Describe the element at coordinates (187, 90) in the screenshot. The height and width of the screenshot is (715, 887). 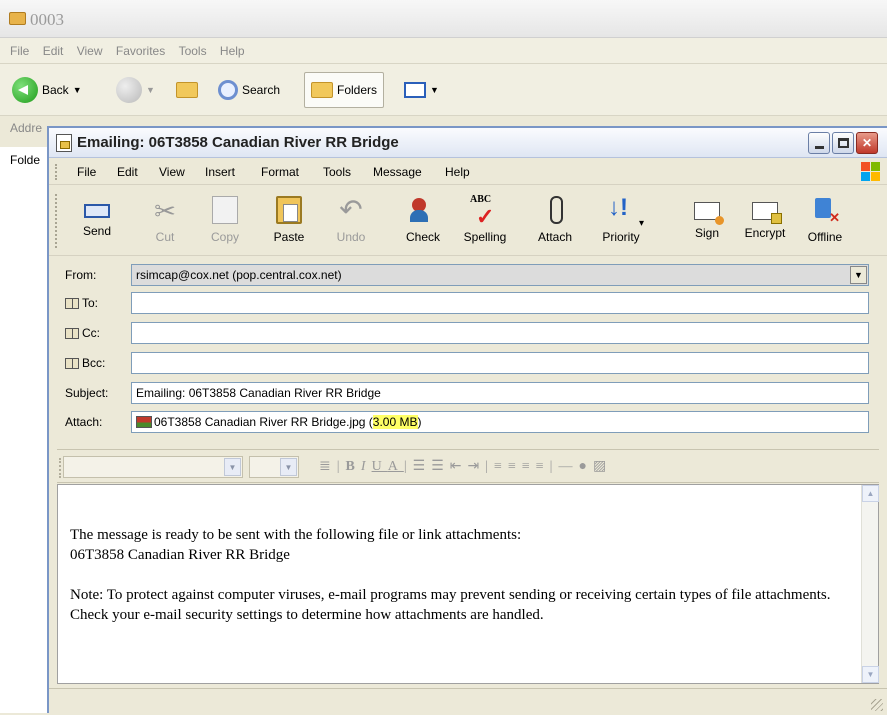
I see `up-folder-button` at that location.